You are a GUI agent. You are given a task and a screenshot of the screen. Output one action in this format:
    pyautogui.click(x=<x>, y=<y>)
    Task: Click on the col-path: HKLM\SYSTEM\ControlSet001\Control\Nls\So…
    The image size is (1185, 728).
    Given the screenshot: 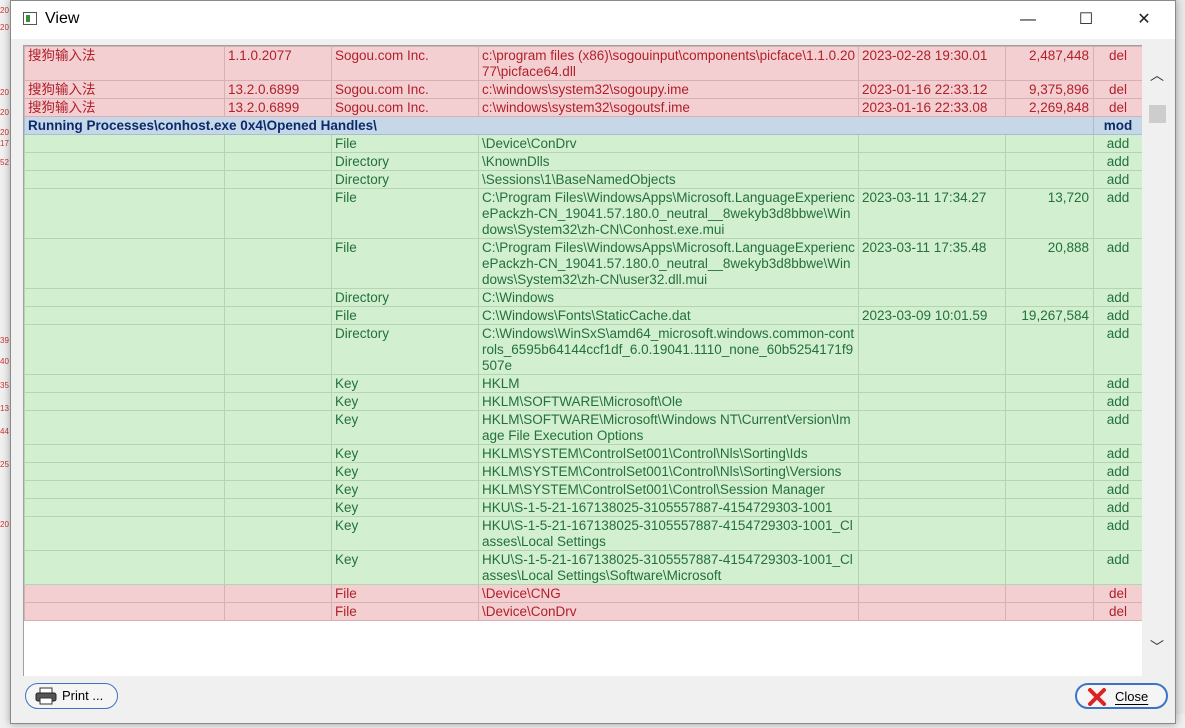 What is the action you would take?
    pyautogui.click(x=668, y=453)
    